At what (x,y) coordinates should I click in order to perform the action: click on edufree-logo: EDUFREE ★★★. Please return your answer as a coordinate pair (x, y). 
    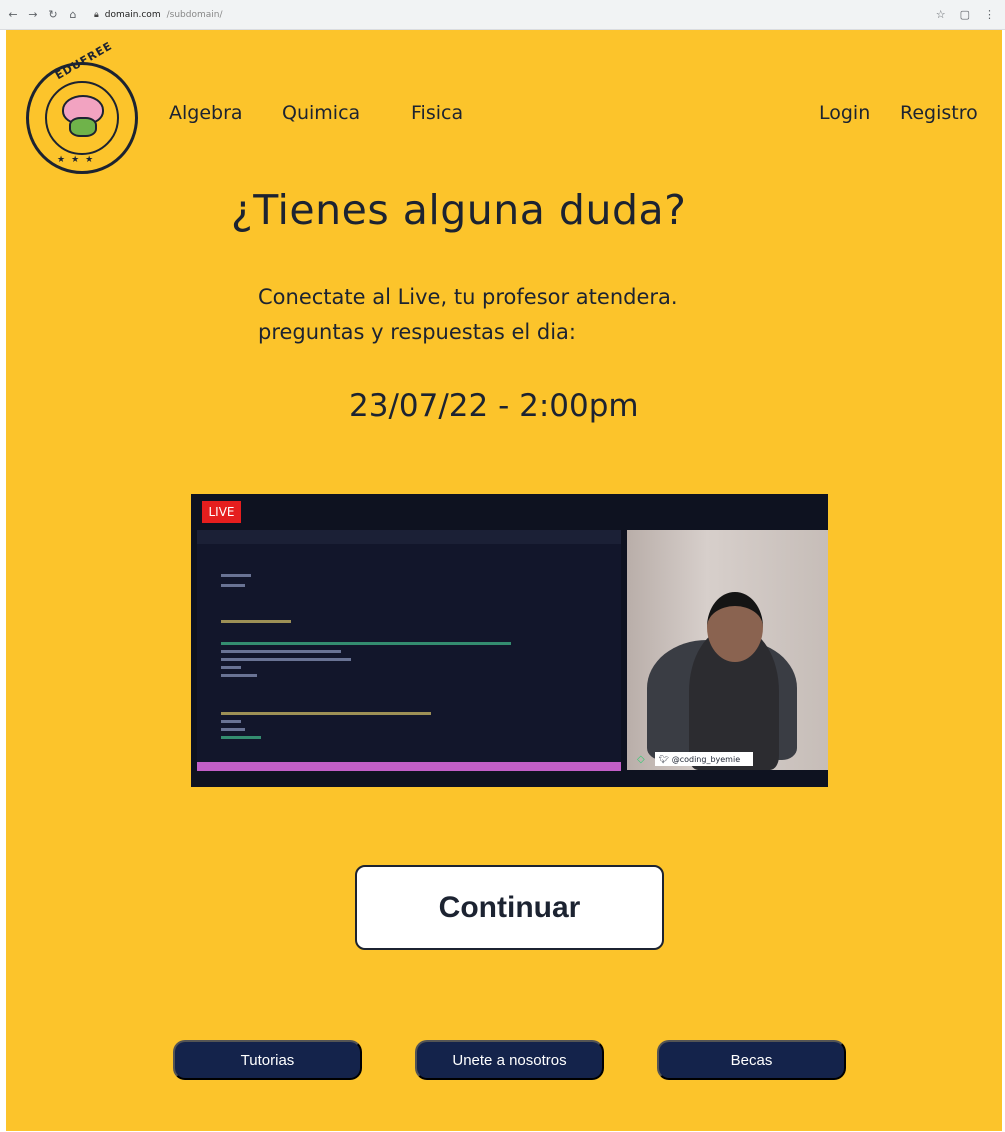
    Looking at the image, I should click on (82, 106).